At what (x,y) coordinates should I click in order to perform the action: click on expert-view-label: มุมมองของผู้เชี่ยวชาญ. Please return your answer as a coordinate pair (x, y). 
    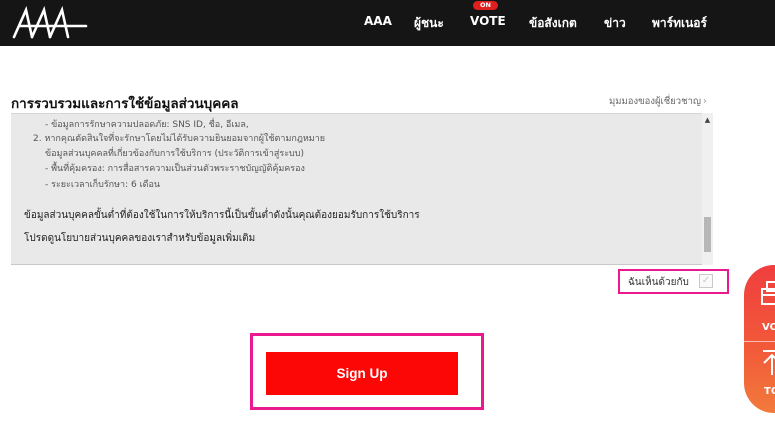
    Looking at the image, I should click on (655, 101).